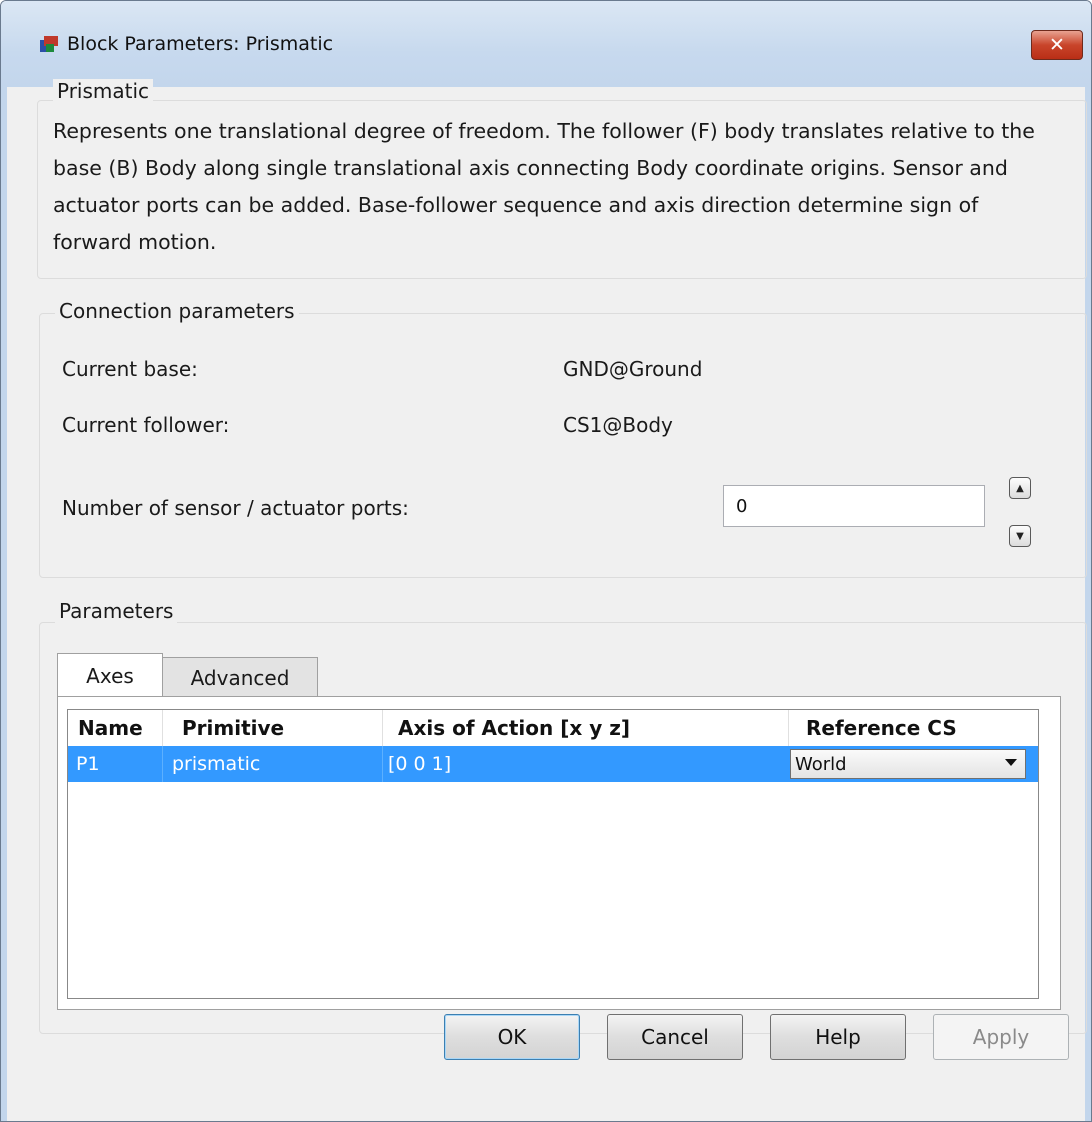  Describe the element at coordinates (881, 728) in the screenshot. I see `column-header-reference: Reference CS` at that location.